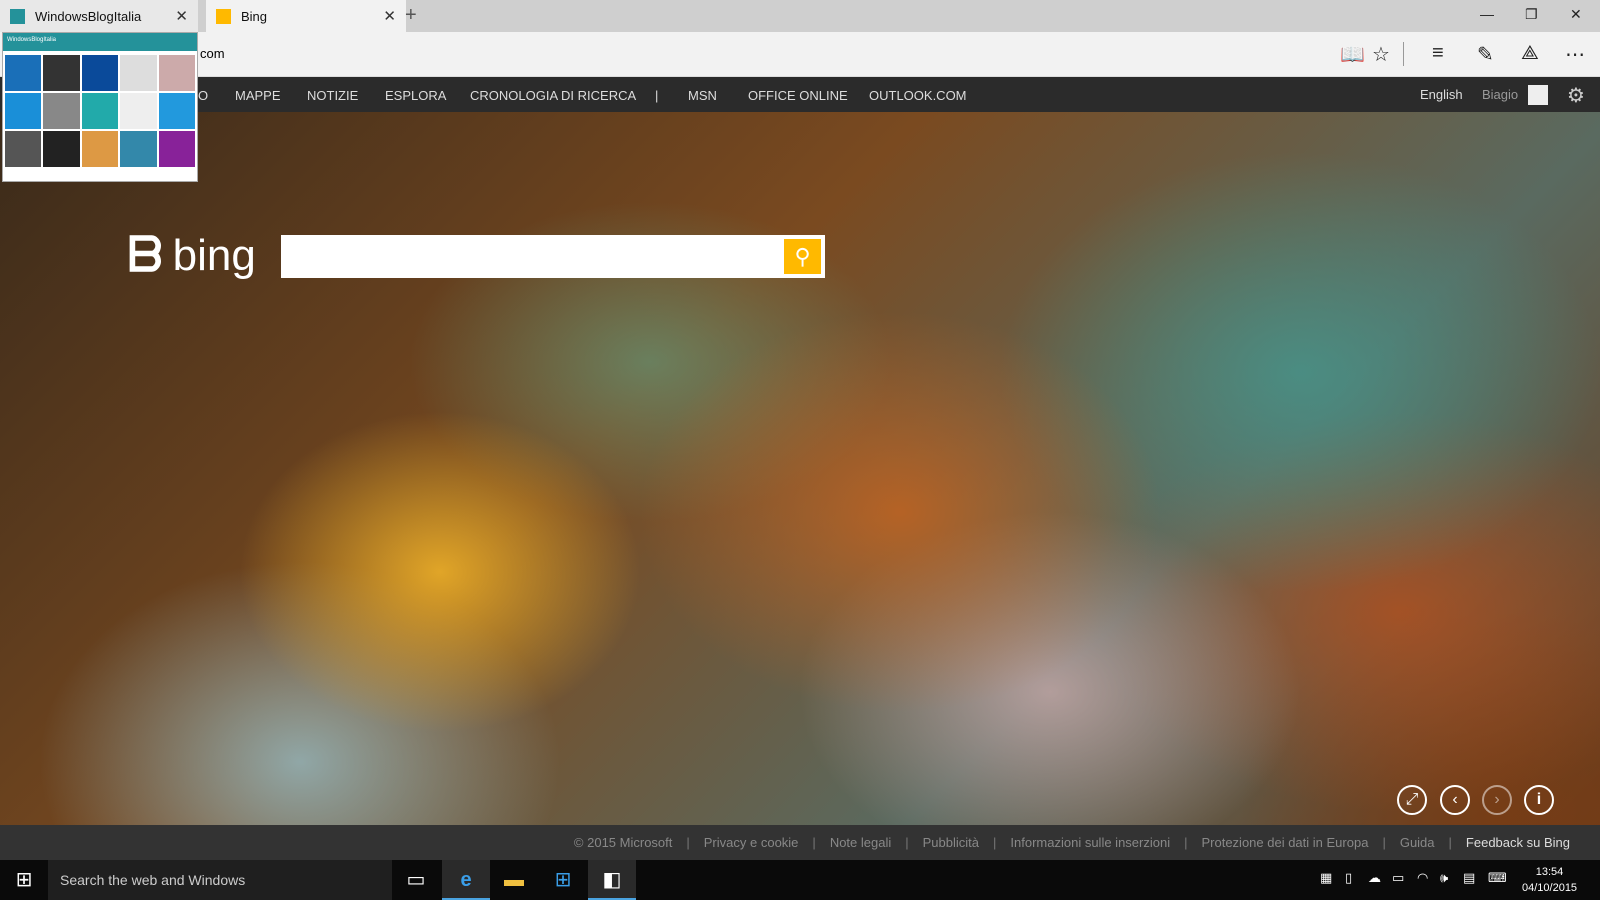 The image size is (1600, 900). What do you see at coordinates (1438, 53) in the screenshot?
I see `hub-icon: ≡` at bounding box center [1438, 53].